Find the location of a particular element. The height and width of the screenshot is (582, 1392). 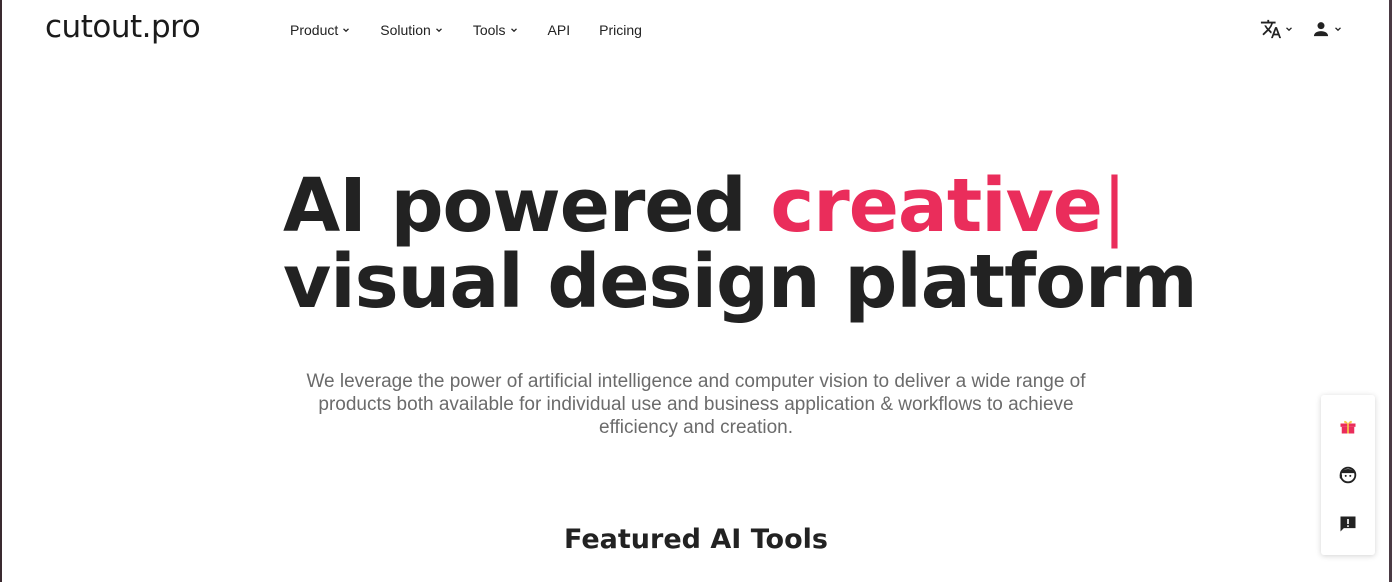

floating-side-widget is located at coordinates (1348, 475).